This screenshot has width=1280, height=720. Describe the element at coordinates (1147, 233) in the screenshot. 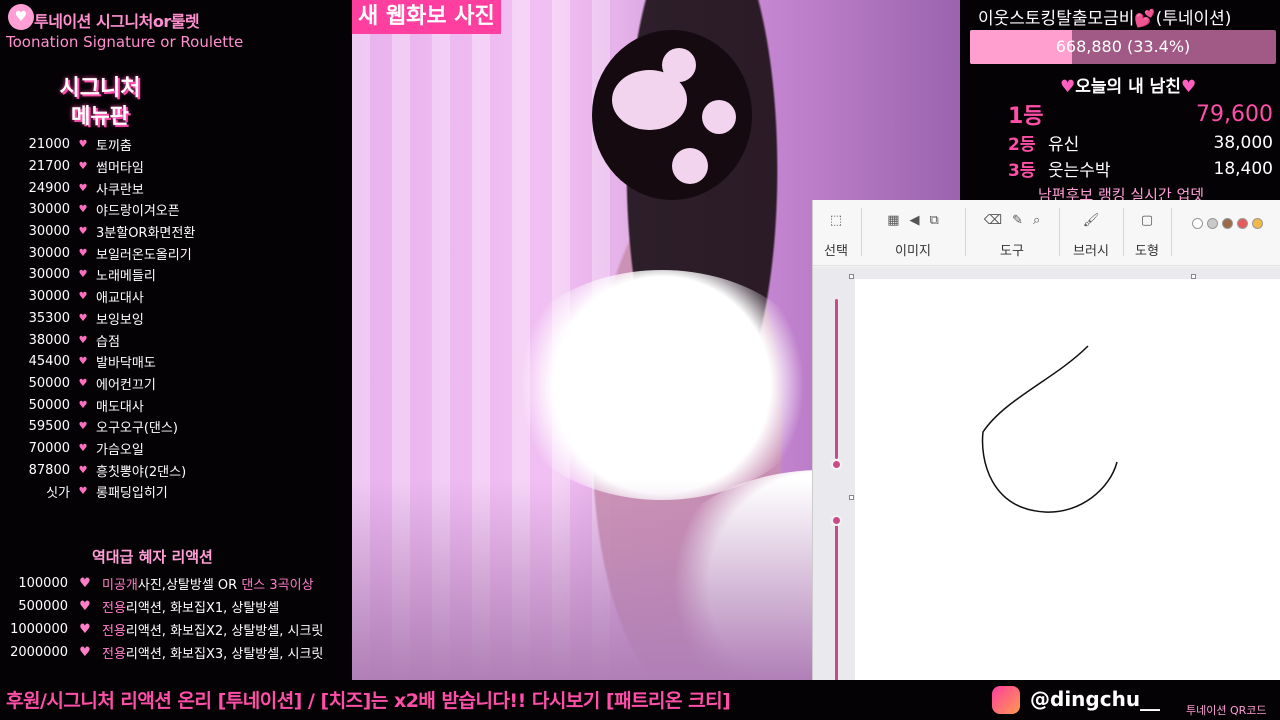

I see `toolgroup-shapes: ▢ 도형` at that location.